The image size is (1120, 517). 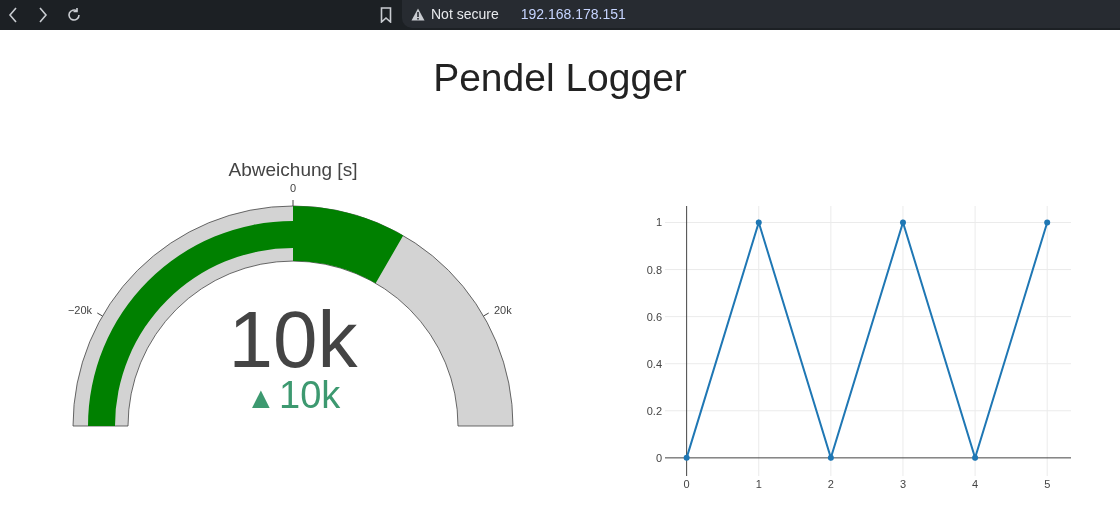 What do you see at coordinates (43, 15) in the screenshot?
I see `forward-icon` at bounding box center [43, 15].